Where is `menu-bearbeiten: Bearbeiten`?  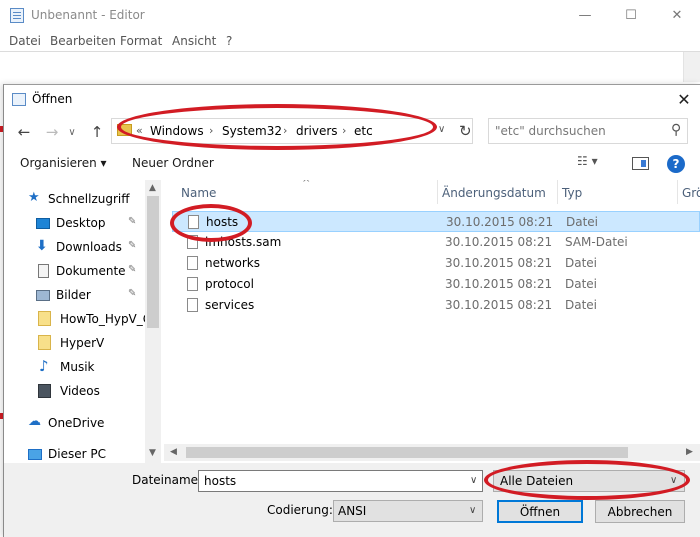 menu-bearbeiten: Bearbeiten is located at coordinates (83, 41).